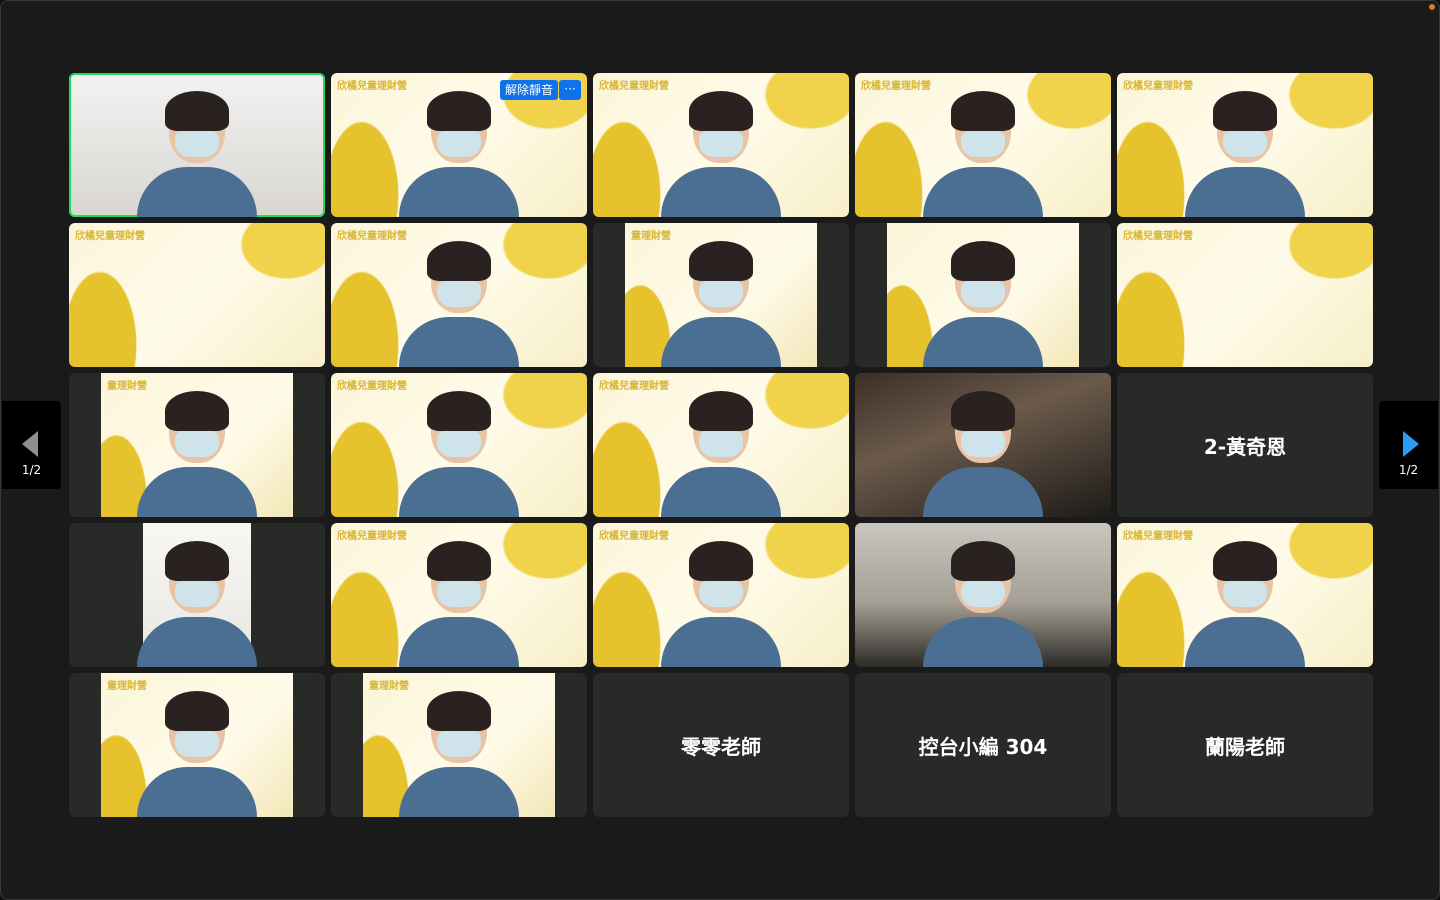  What do you see at coordinates (529, 90) in the screenshot?
I see `unmute-button: 解除靜音` at bounding box center [529, 90].